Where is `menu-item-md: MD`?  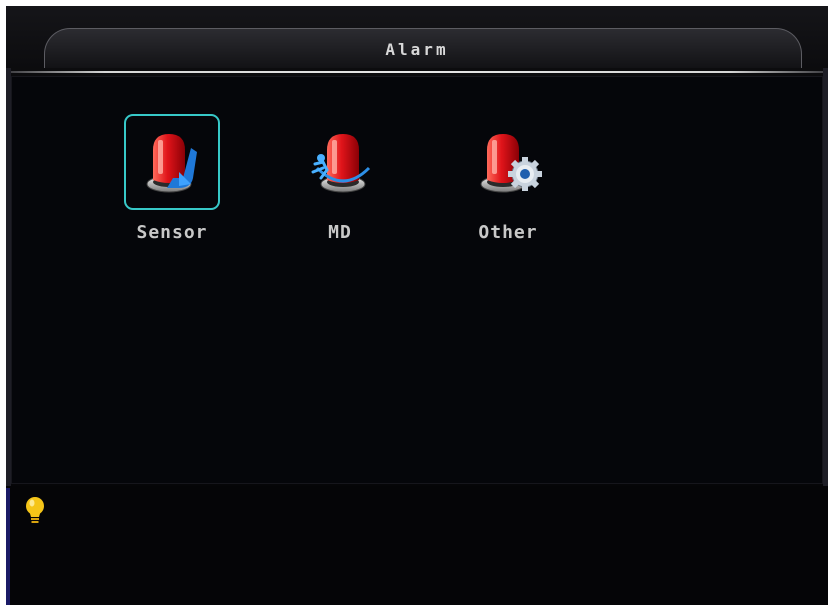
menu-item-md: MD is located at coordinates (342, 184).